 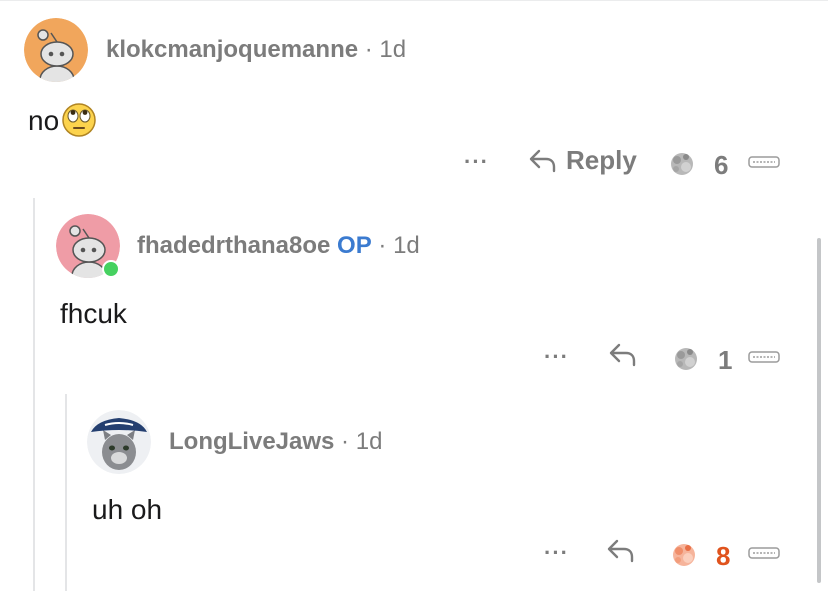 I want to click on reply-button: Reply, so click(x=582, y=160).